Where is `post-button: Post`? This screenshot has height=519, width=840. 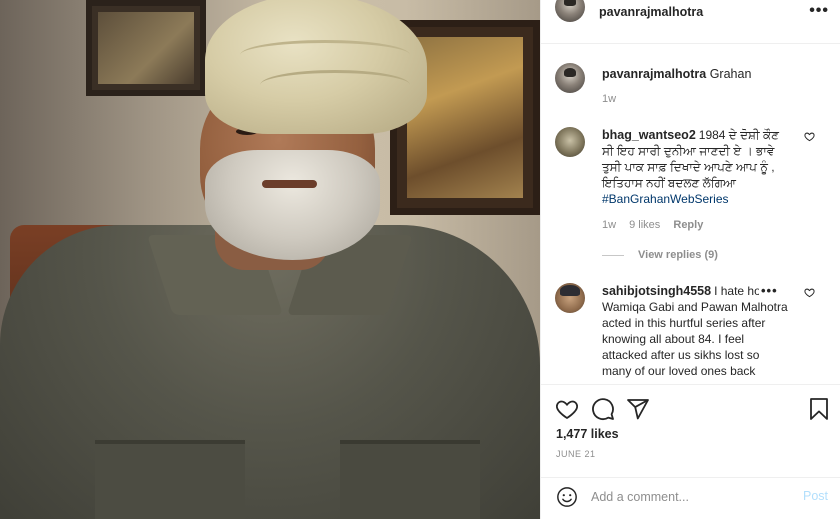
post-button: Post is located at coordinates (815, 496).